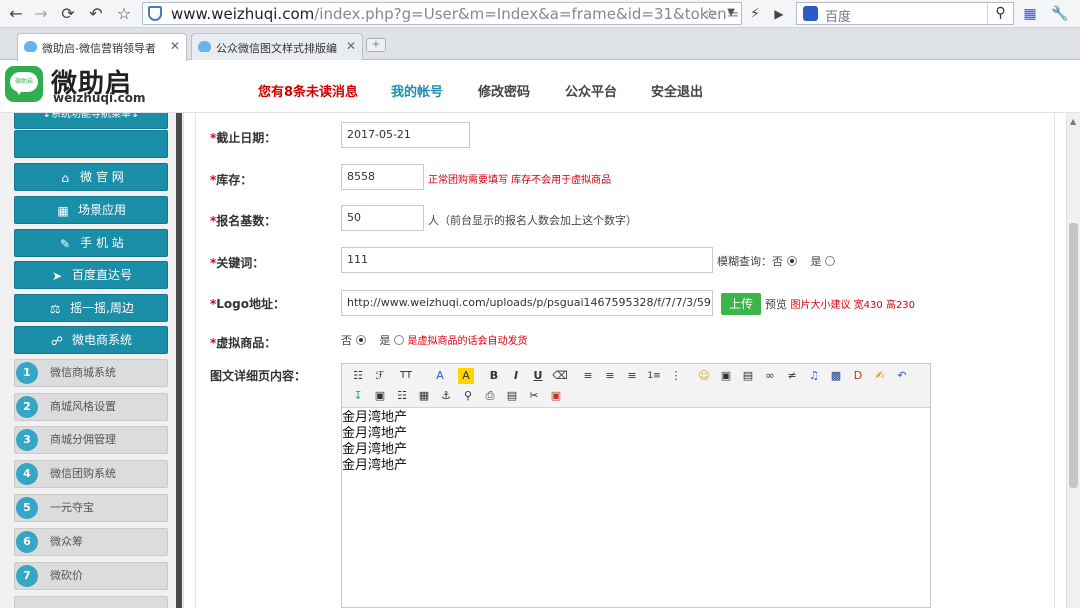 The width and height of the screenshot is (1080, 608). I want to click on template-icon: ▤, so click(512, 396).